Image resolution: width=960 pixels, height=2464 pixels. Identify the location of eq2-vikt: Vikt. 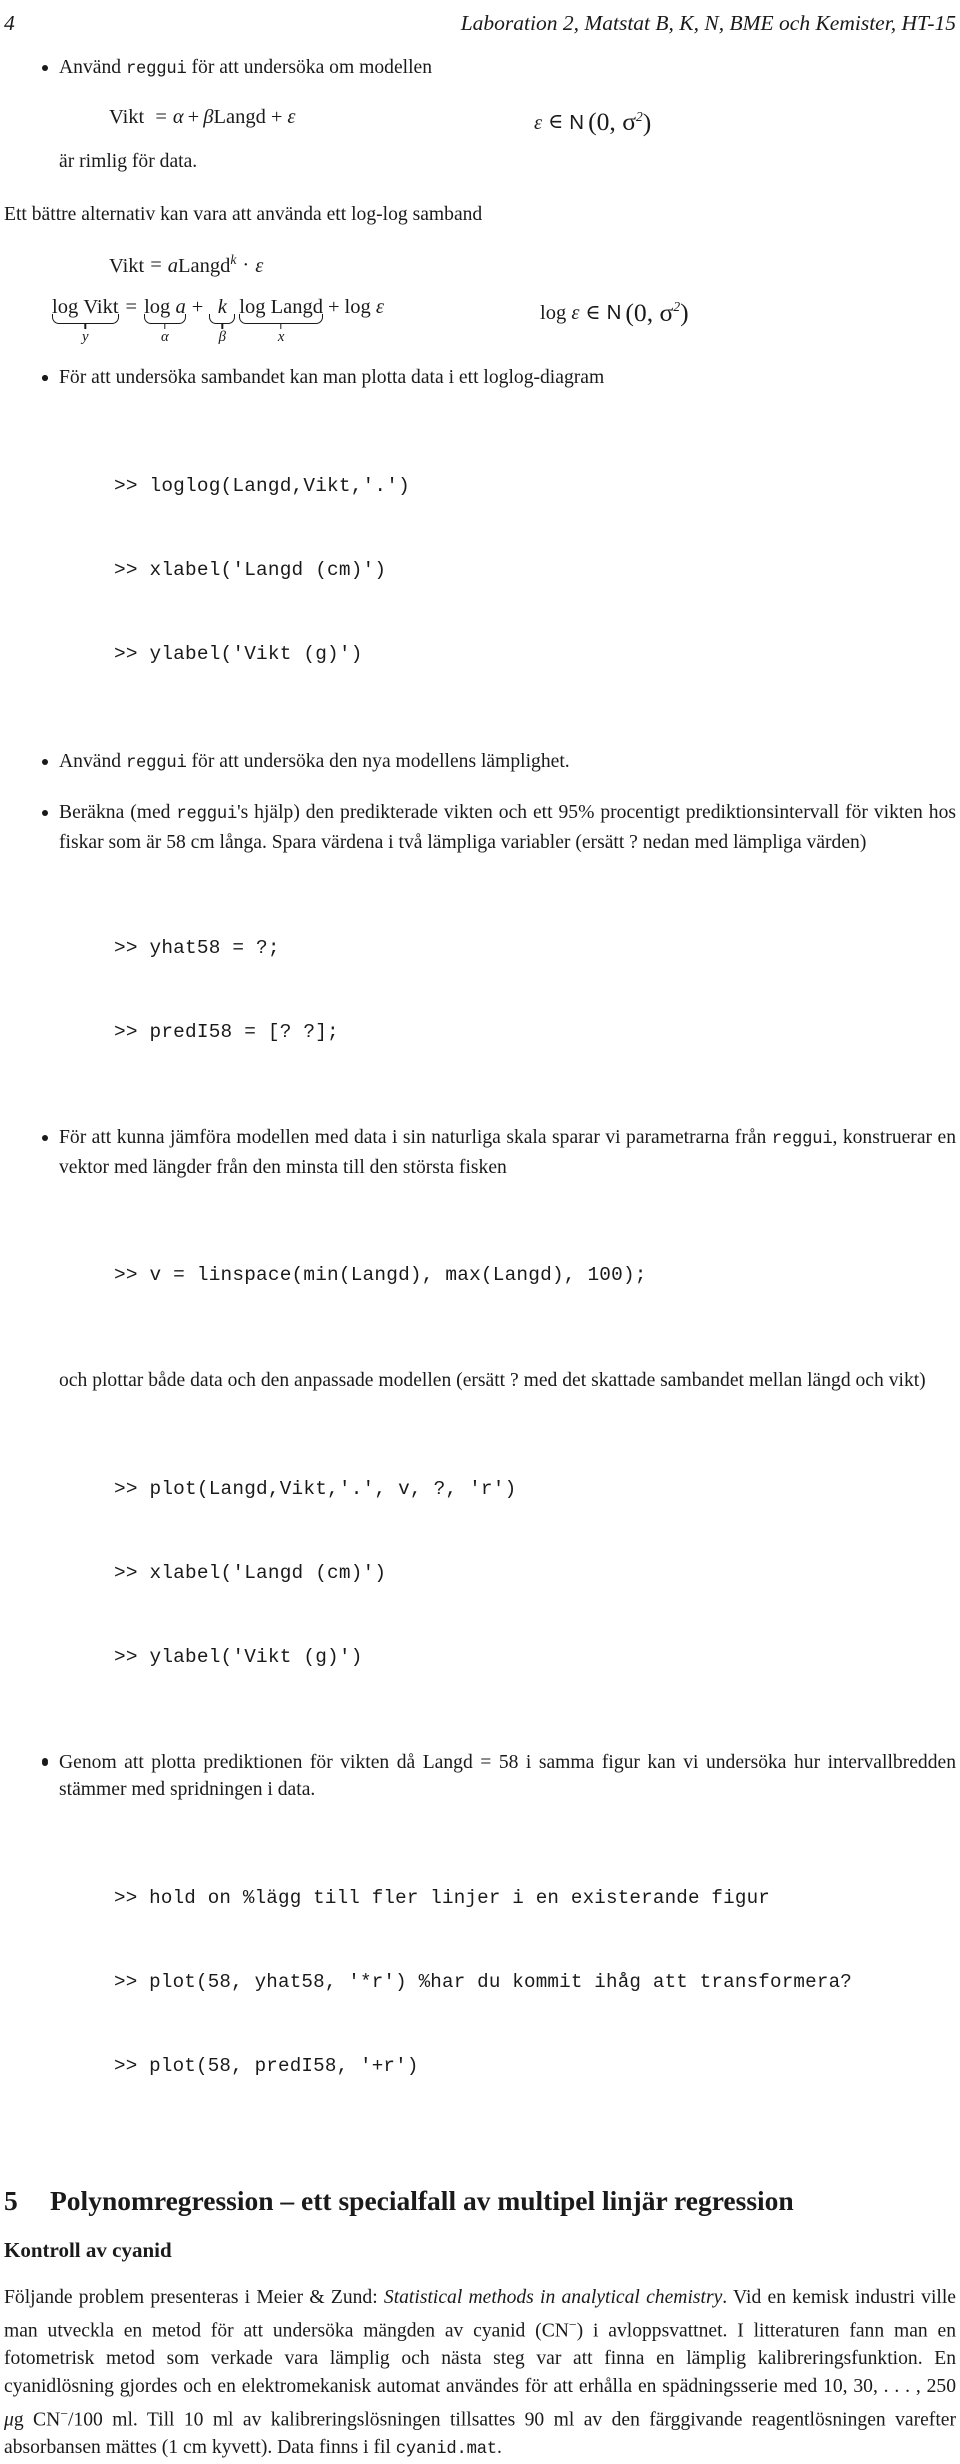
(127, 265).